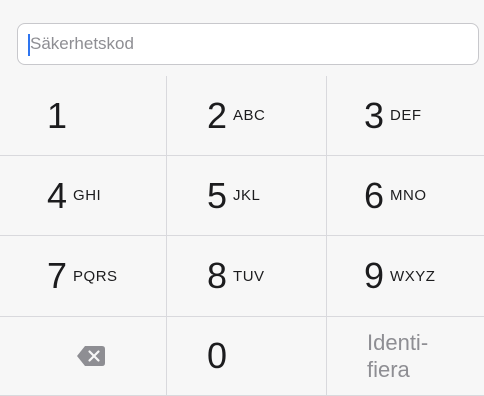  What do you see at coordinates (247, 356) in the screenshot?
I see `key-0: 0` at bounding box center [247, 356].